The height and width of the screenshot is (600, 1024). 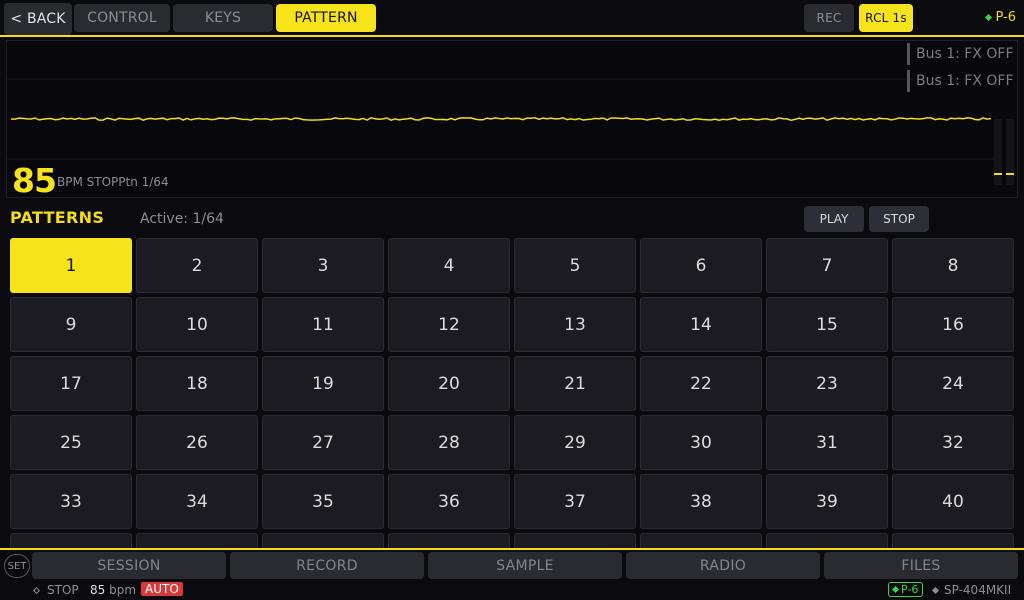 What do you see at coordinates (129, 565) in the screenshot?
I see `nav-session: SESSION` at bounding box center [129, 565].